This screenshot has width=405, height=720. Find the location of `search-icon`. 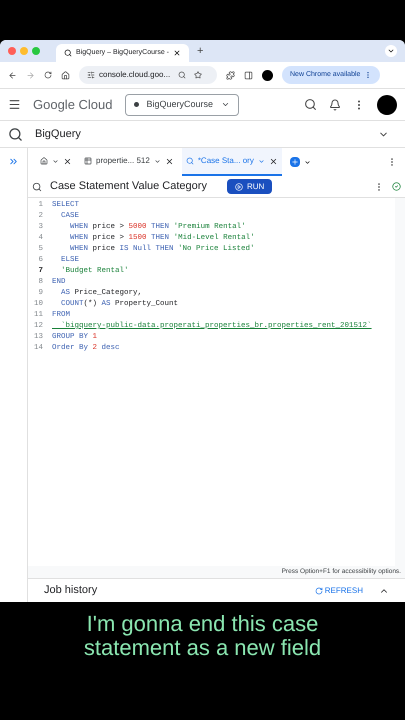

search-icon is located at coordinates (310, 104).